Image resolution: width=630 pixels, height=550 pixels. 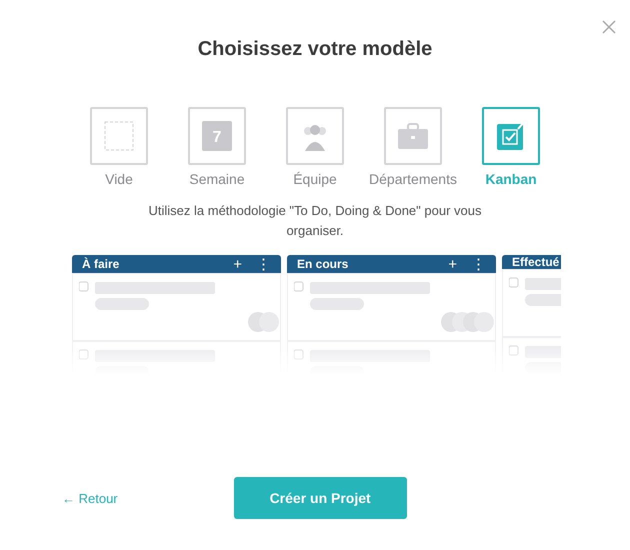 I want to click on back-link: ← Retour, so click(x=90, y=498).